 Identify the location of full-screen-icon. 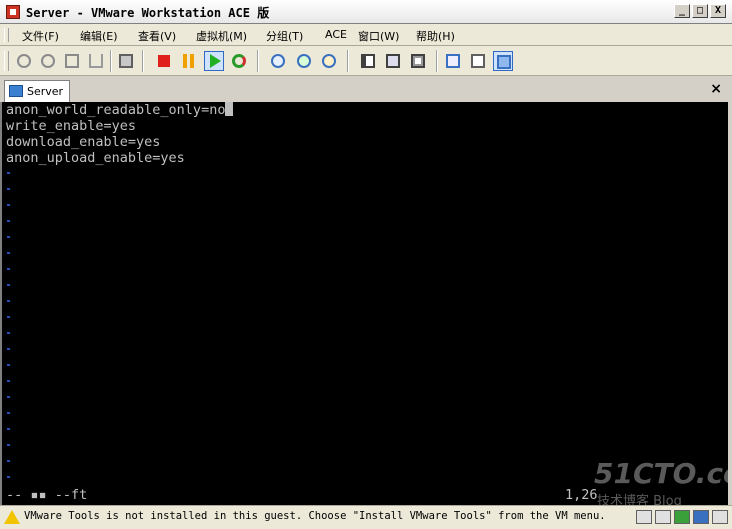
(418, 61).